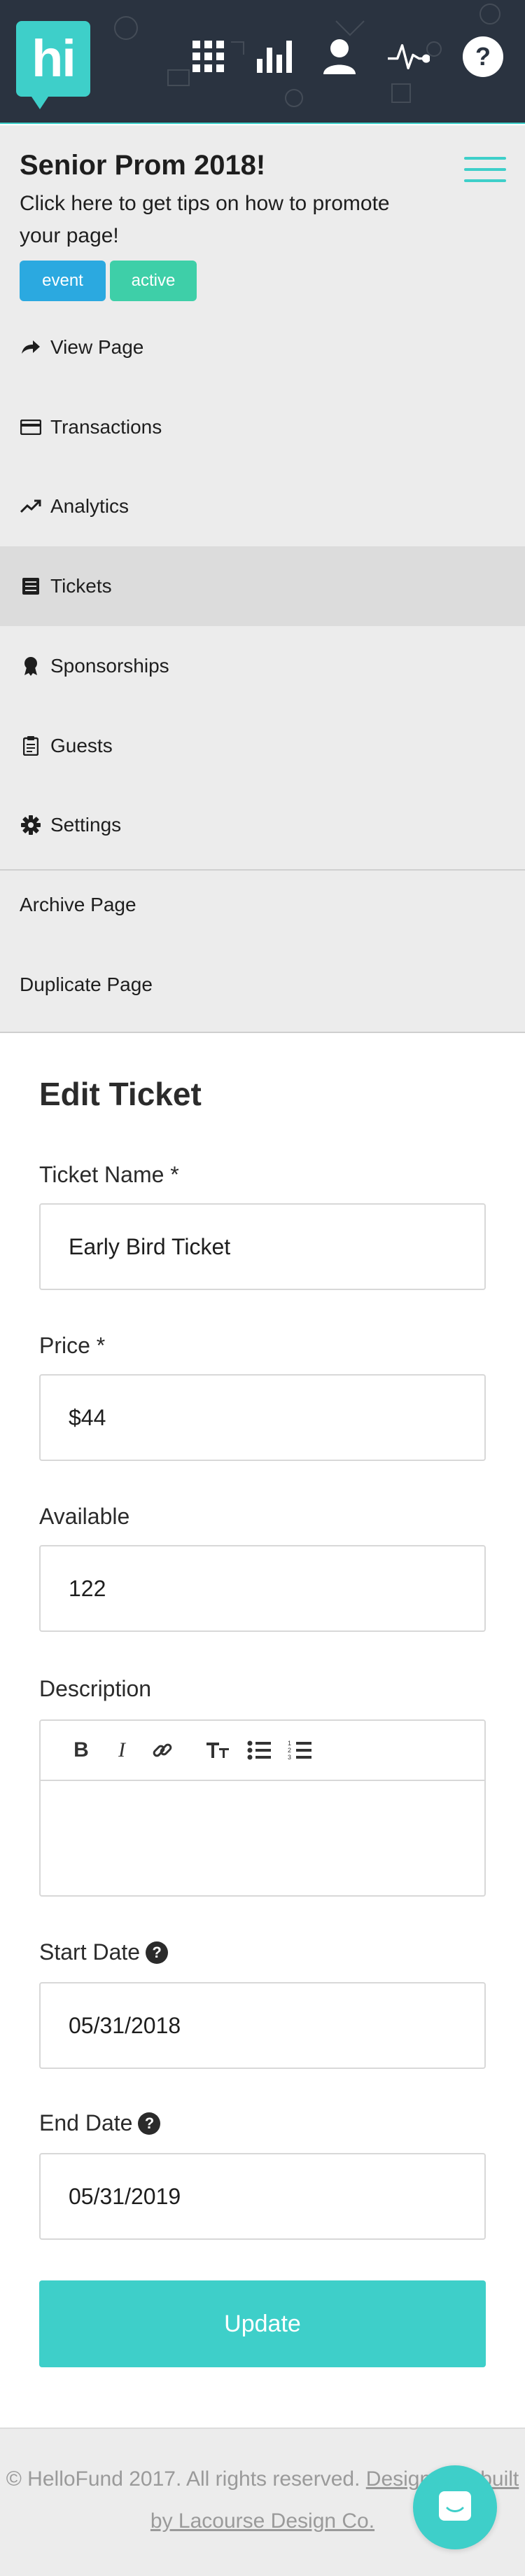  What do you see at coordinates (90, 506) in the screenshot?
I see `sidebar-item-label: Analytics` at bounding box center [90, 506].